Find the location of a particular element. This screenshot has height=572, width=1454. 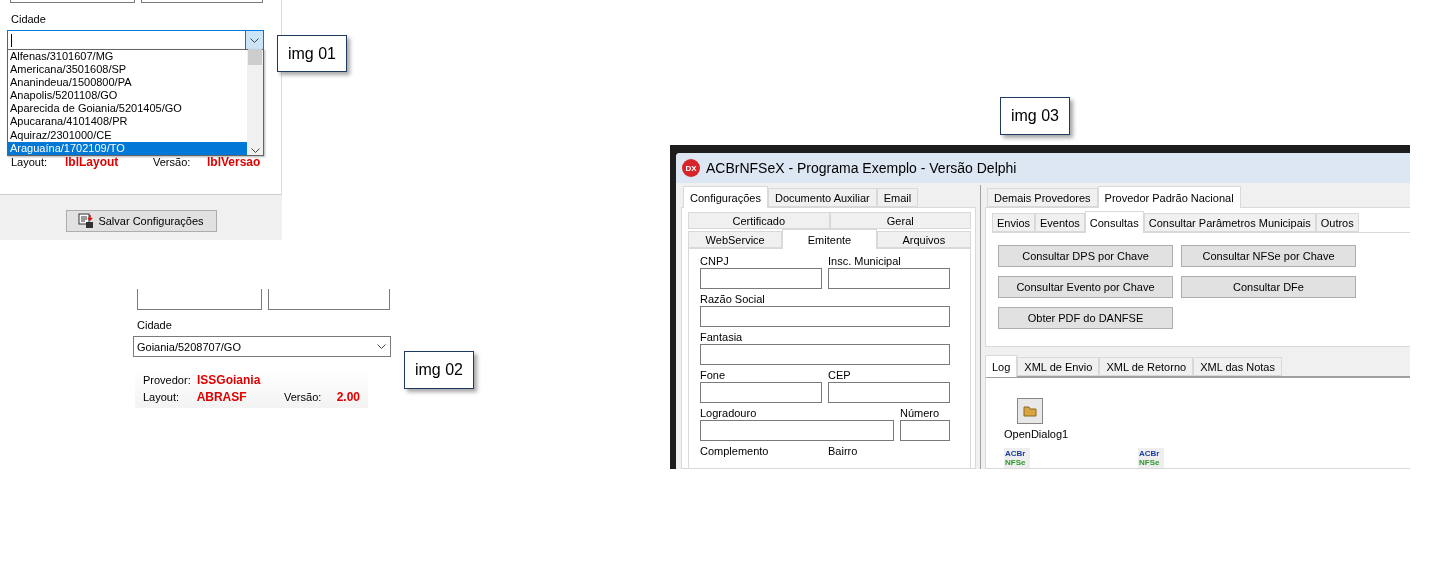

image-caption: img 01 is located at coordinates (312, 53).